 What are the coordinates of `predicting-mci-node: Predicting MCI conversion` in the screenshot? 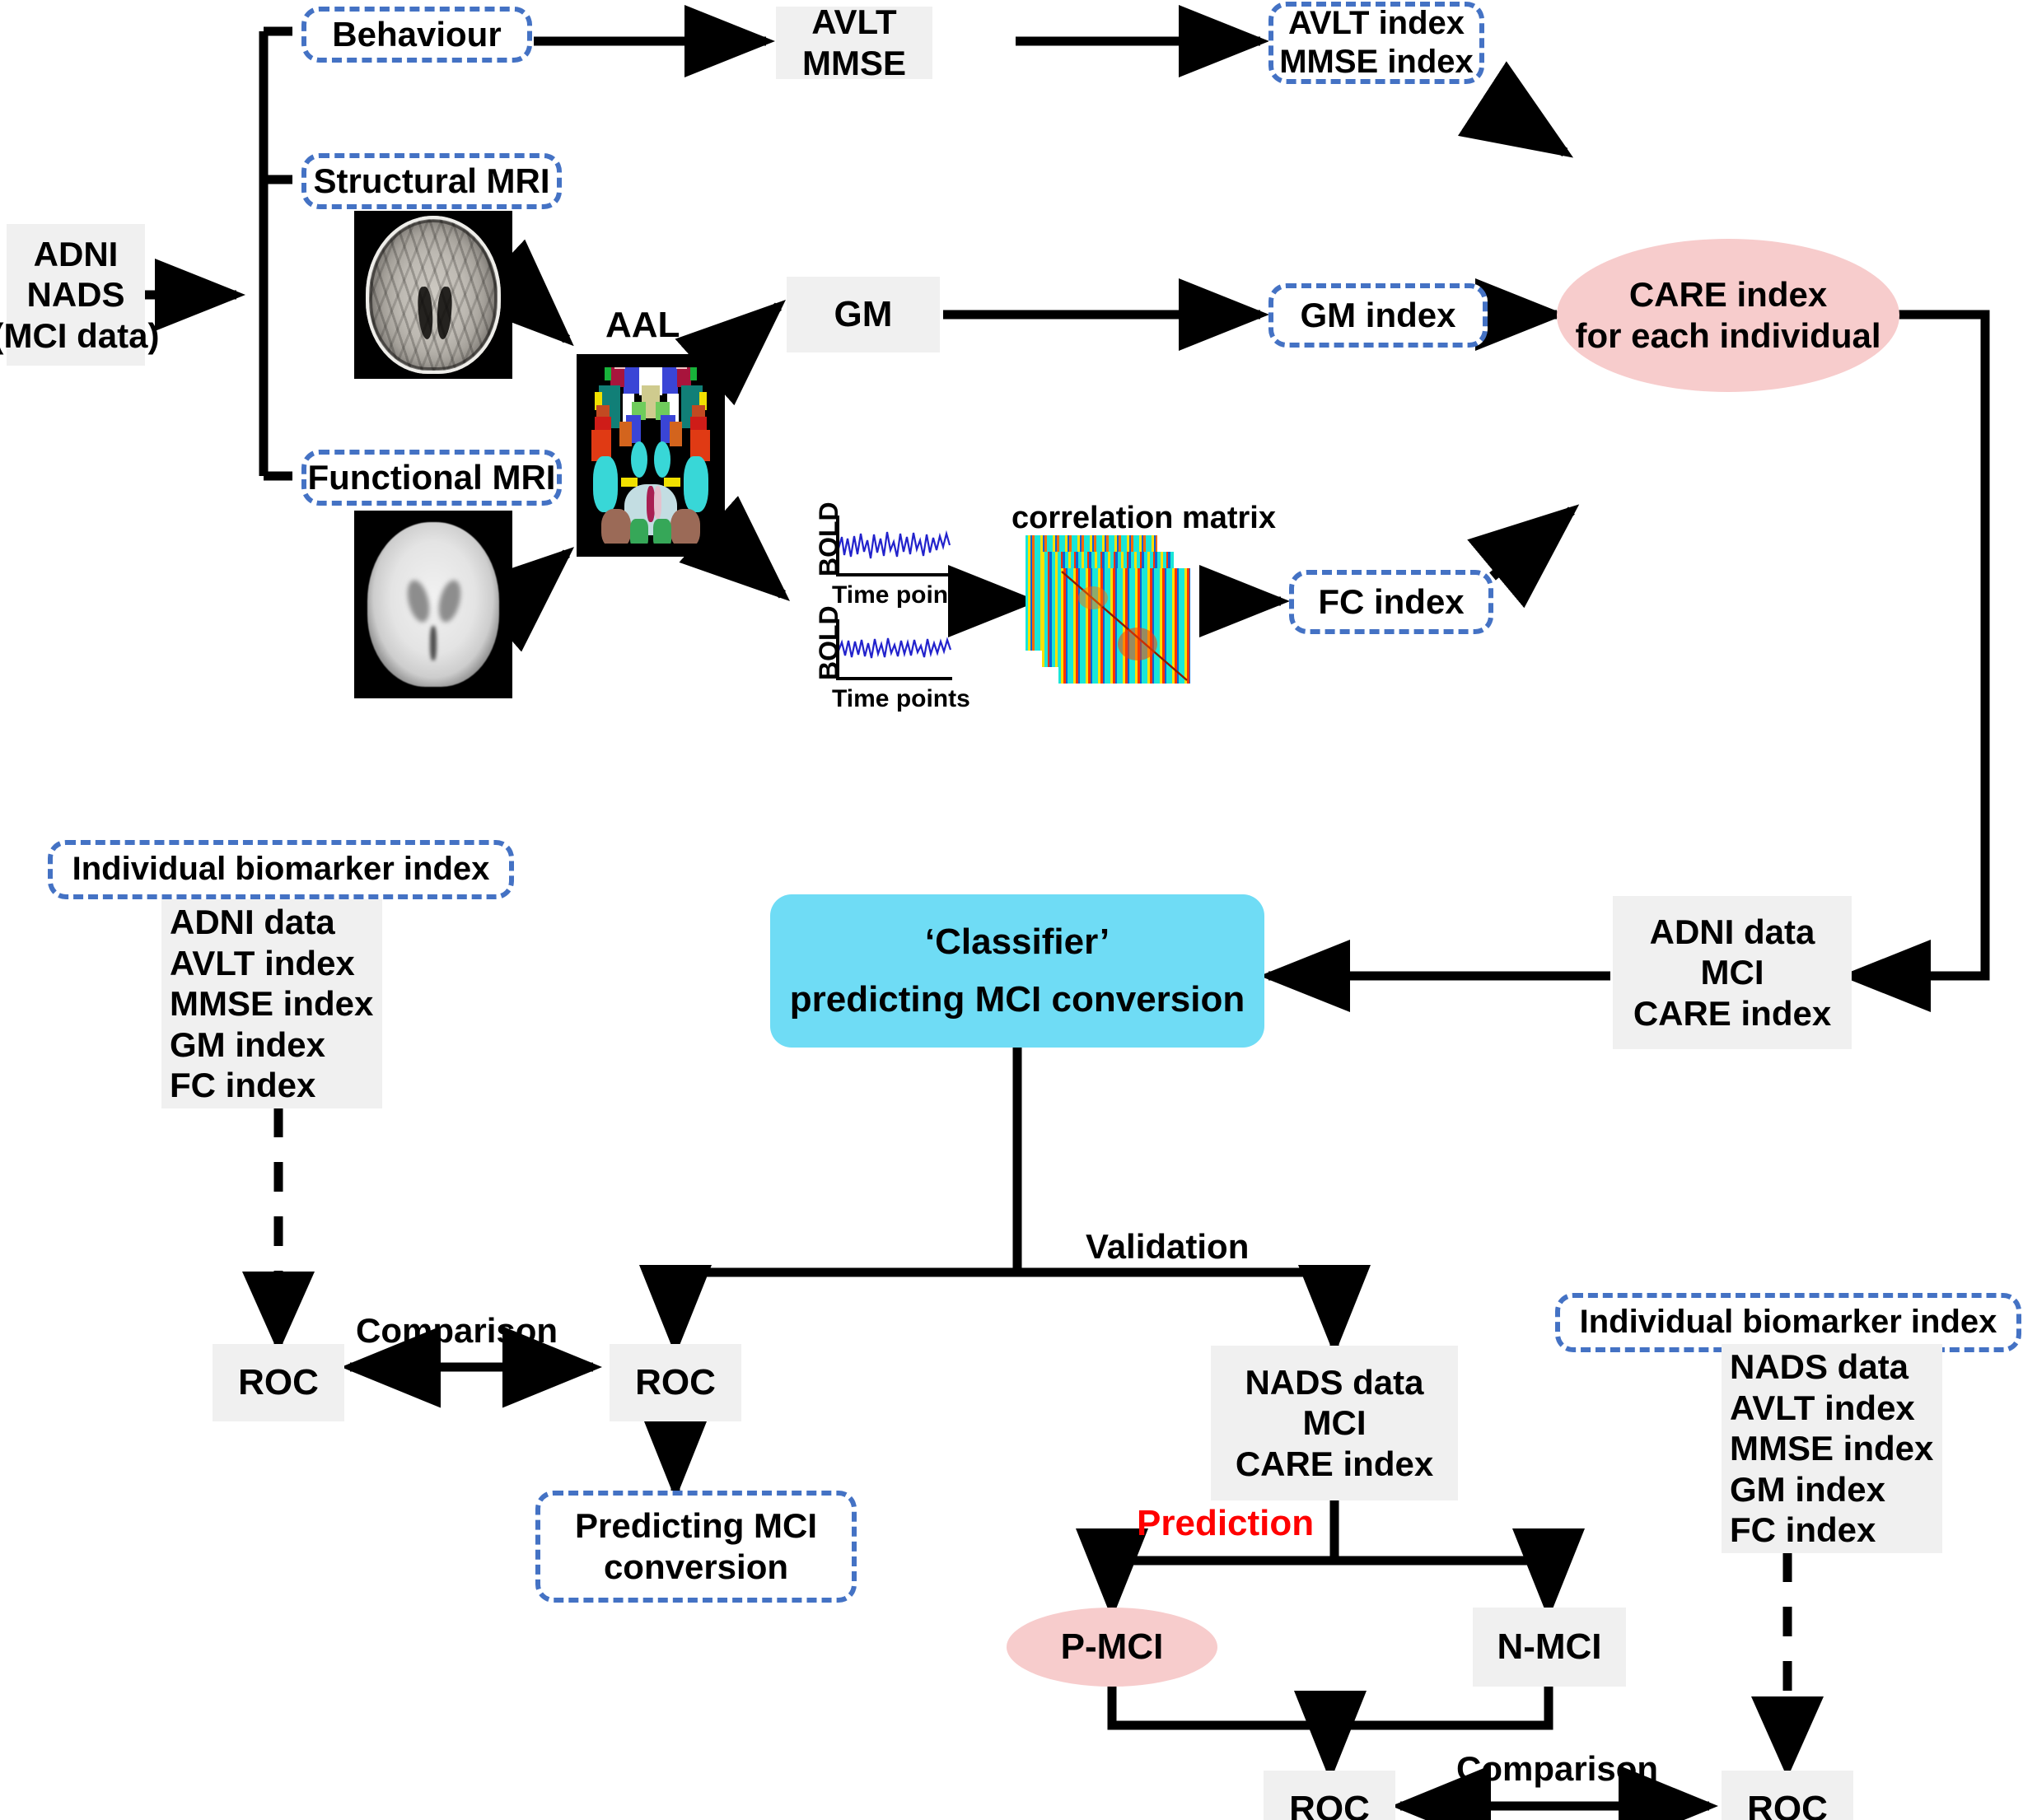 It's located at (696, 1547).